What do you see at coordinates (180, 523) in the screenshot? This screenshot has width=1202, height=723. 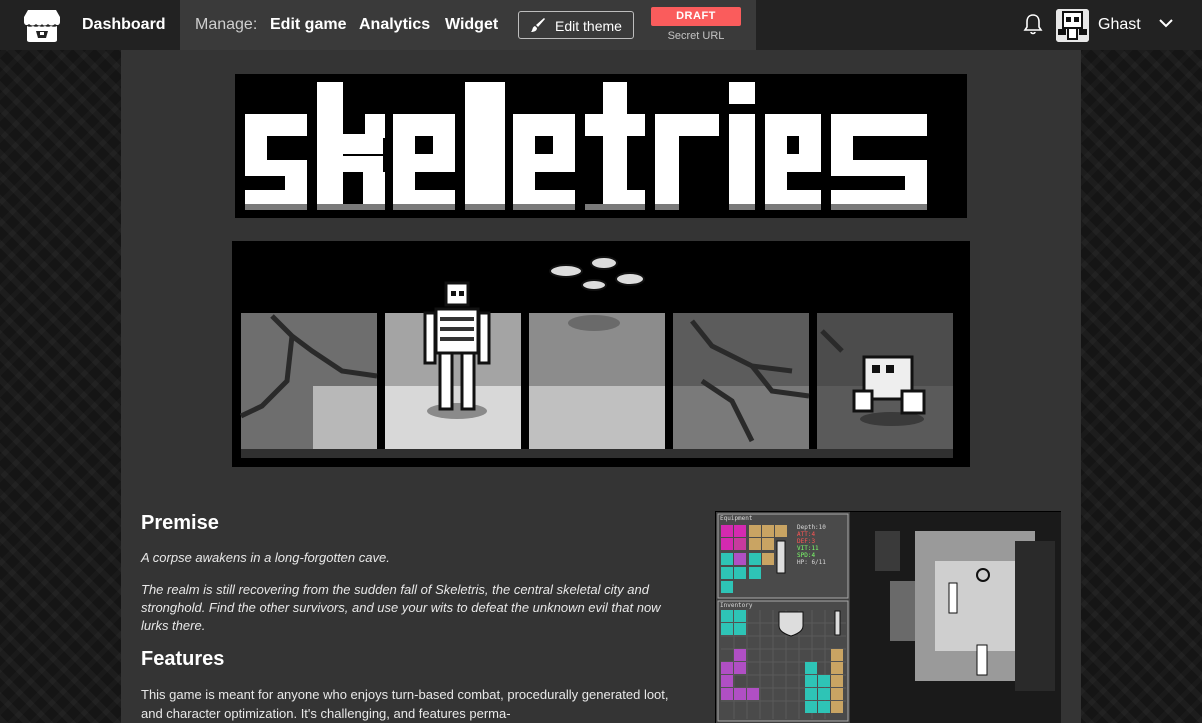 I see `premise-heading: Premise` at bounding box center [180, 523].